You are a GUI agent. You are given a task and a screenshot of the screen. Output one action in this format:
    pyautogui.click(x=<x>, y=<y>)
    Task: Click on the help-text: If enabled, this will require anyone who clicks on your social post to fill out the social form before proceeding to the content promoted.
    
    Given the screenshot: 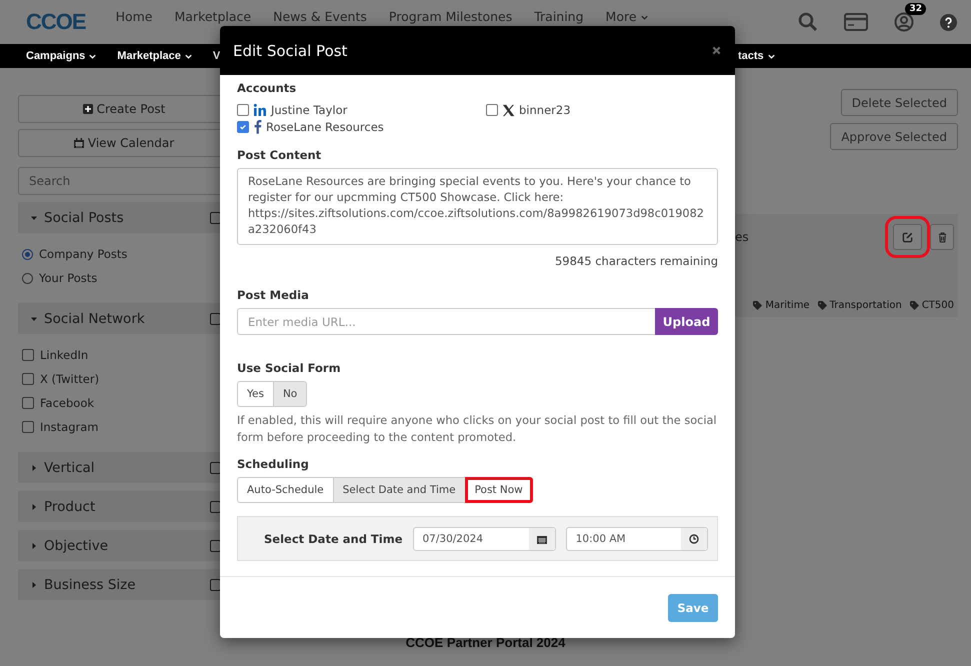 What is the action you would take?
    pyautogui.click(x=477, y=429)
    